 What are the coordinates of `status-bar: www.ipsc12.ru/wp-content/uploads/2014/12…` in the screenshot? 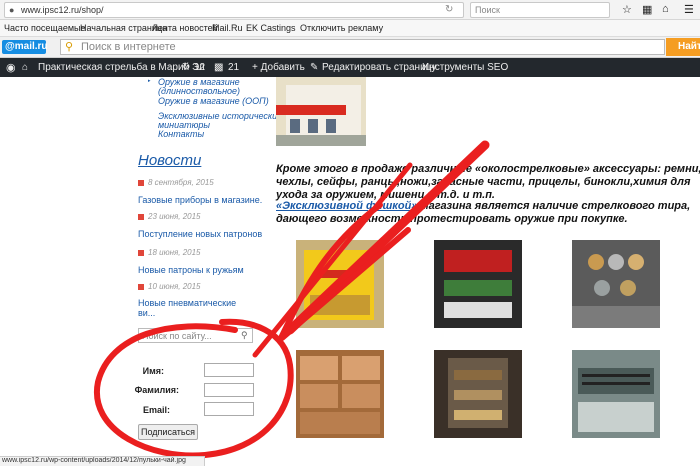 It's located at (102, 461).